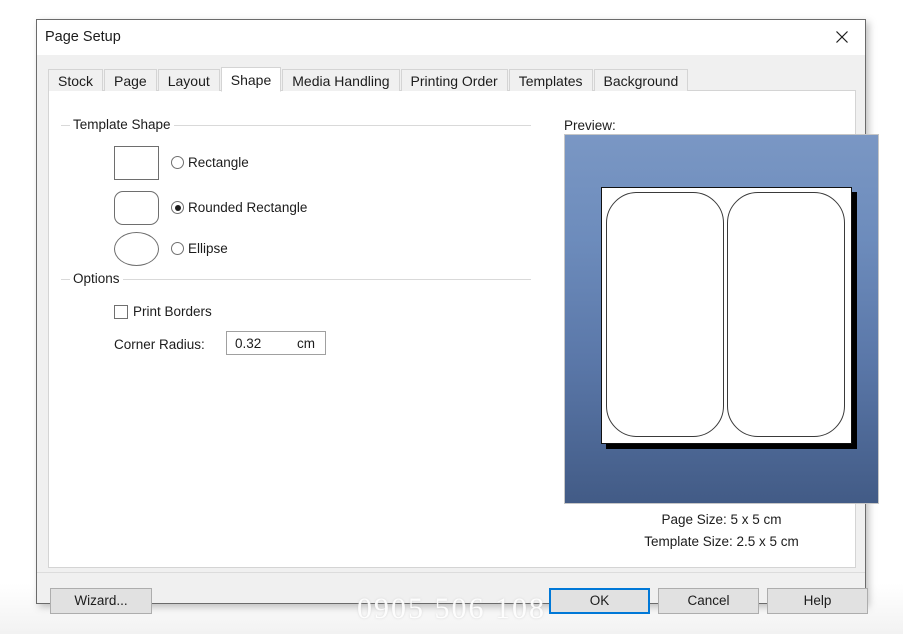 The height and width of the screenshot is (634, 903). I want to click on template-size-text: Template Size: 2.5 x 5 cm, so click(721, 541).